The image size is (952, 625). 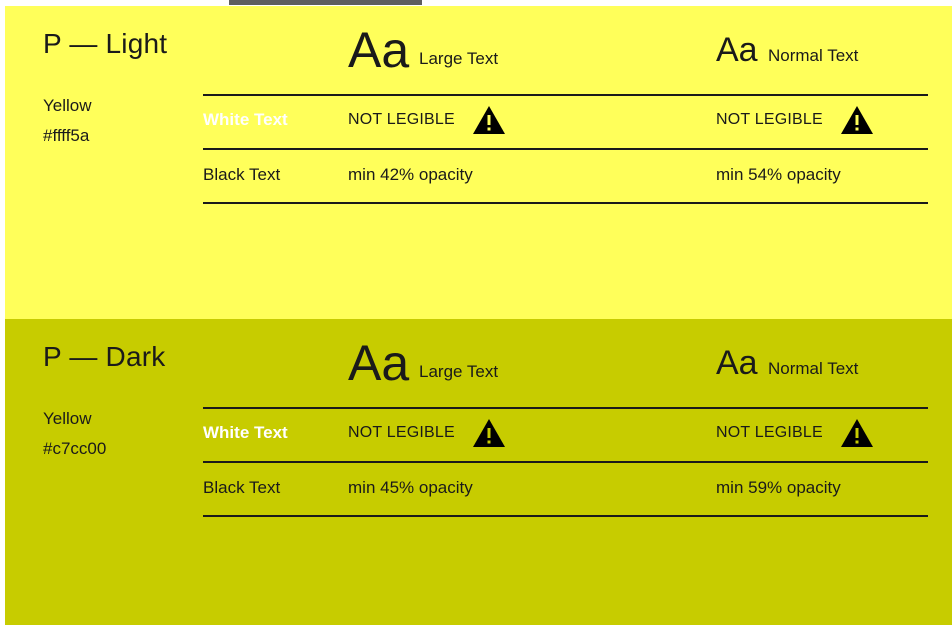 What do you see at coordinates (410, 487) in the screenshot?
I see `black-large-result: min 45% opacity` at bounding box center [410, 487].